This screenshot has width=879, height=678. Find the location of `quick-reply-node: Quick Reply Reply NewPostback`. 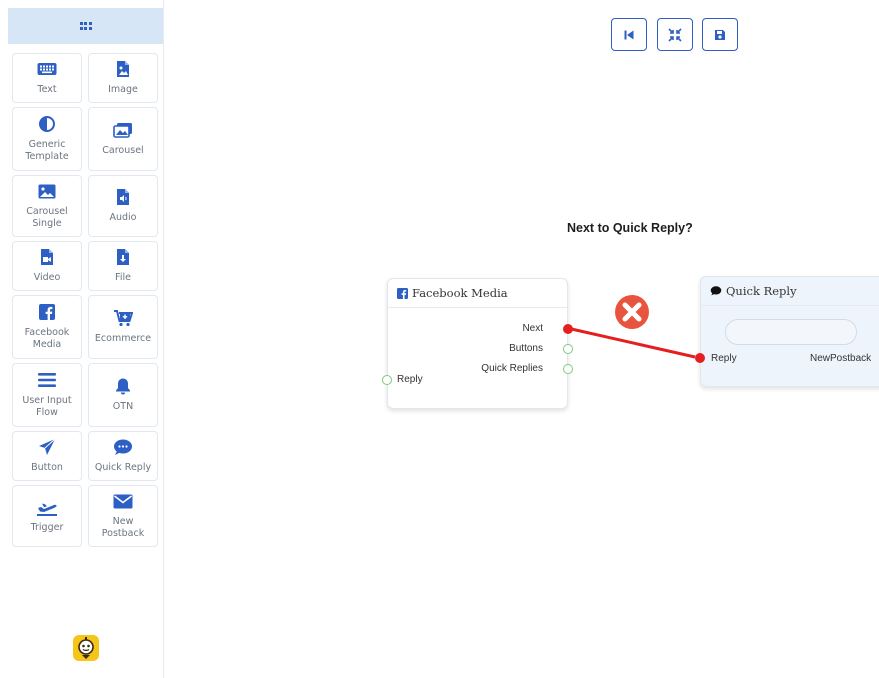

quick-reply-node: Quick Reply Reply NewPostback is located at coordinates (787, 331).